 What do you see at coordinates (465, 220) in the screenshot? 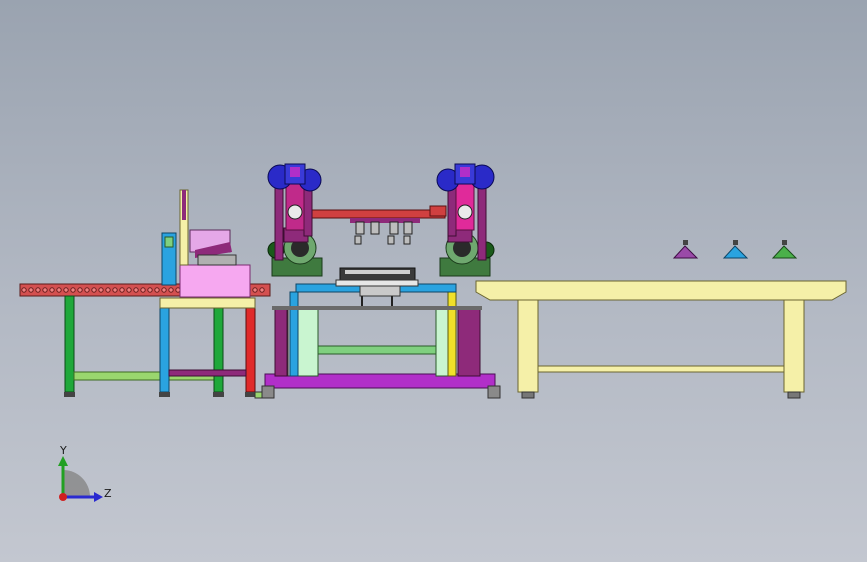
I see `right-robot` at bounding box center [465, 220].